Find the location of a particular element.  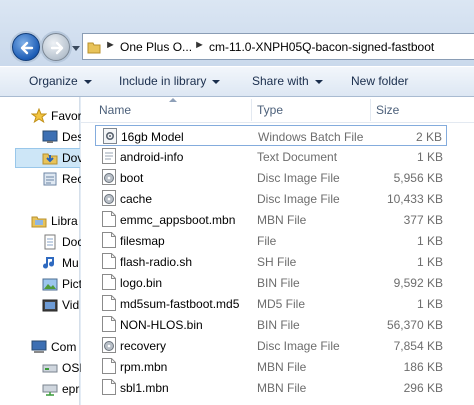

file-type: File is located at coordinates (267, 241).